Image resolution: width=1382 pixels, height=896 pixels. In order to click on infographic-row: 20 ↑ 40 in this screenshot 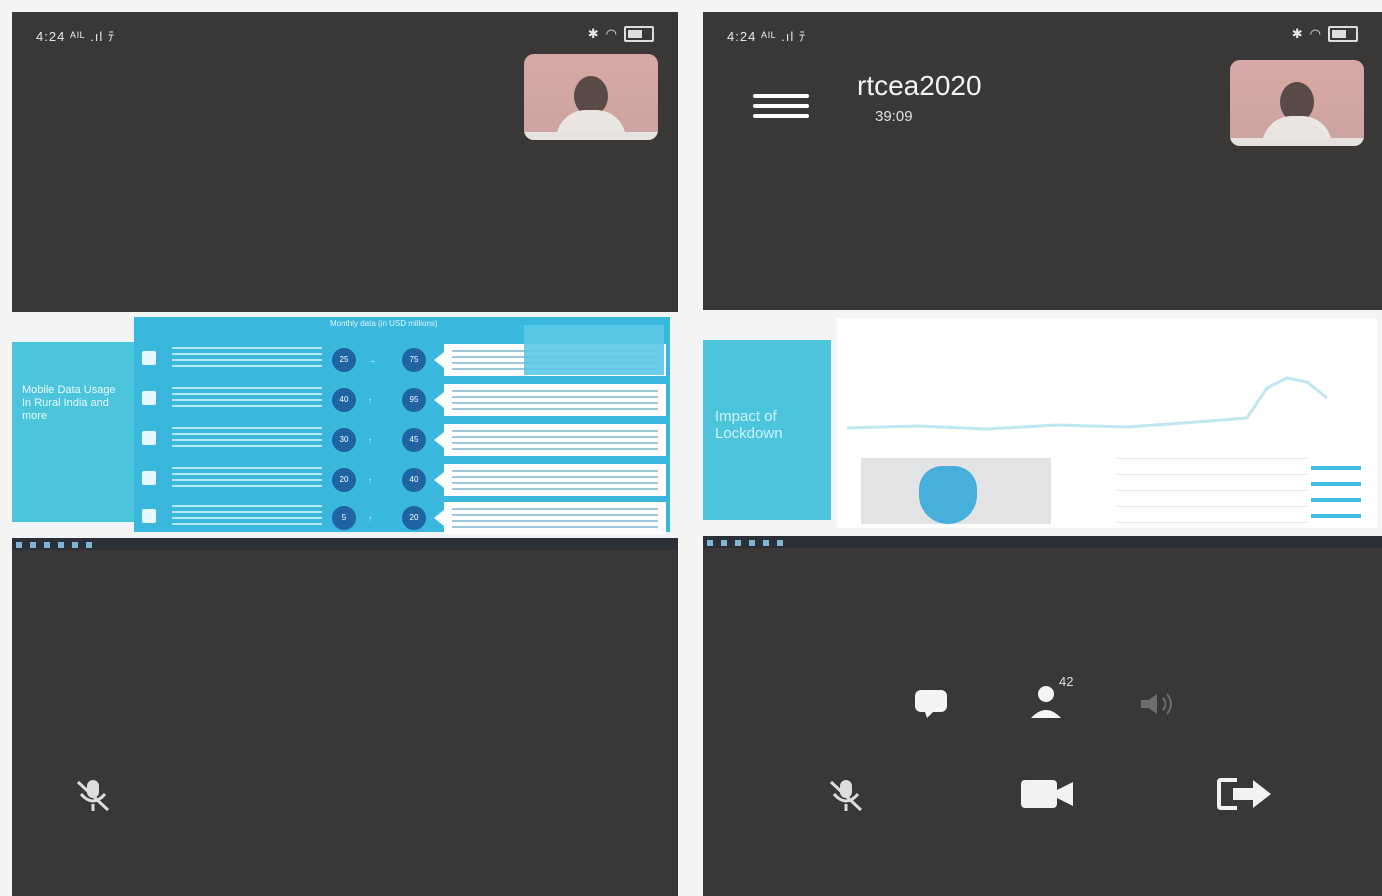, I will do `click(402, 480)`.